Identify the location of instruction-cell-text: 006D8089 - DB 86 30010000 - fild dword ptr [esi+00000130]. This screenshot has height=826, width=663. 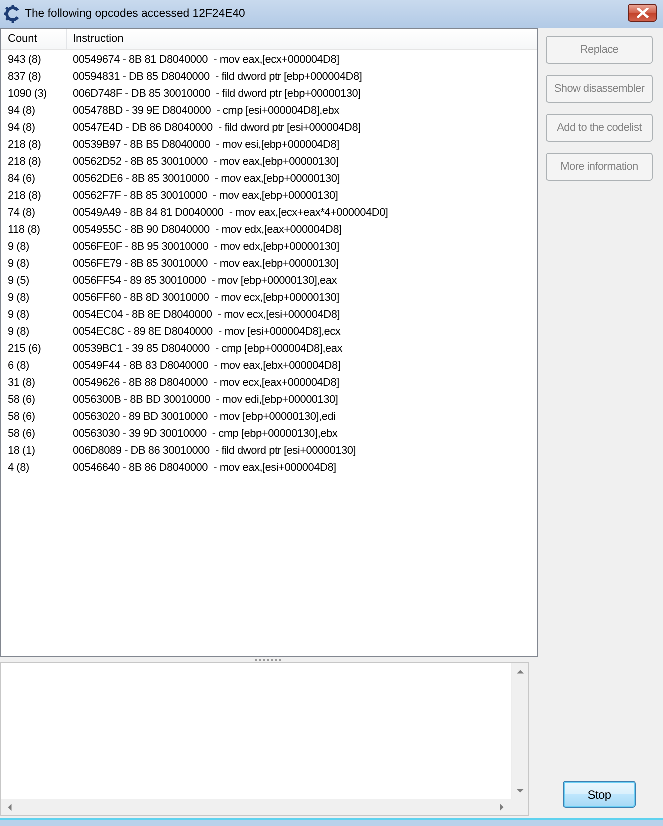
(214, 450).